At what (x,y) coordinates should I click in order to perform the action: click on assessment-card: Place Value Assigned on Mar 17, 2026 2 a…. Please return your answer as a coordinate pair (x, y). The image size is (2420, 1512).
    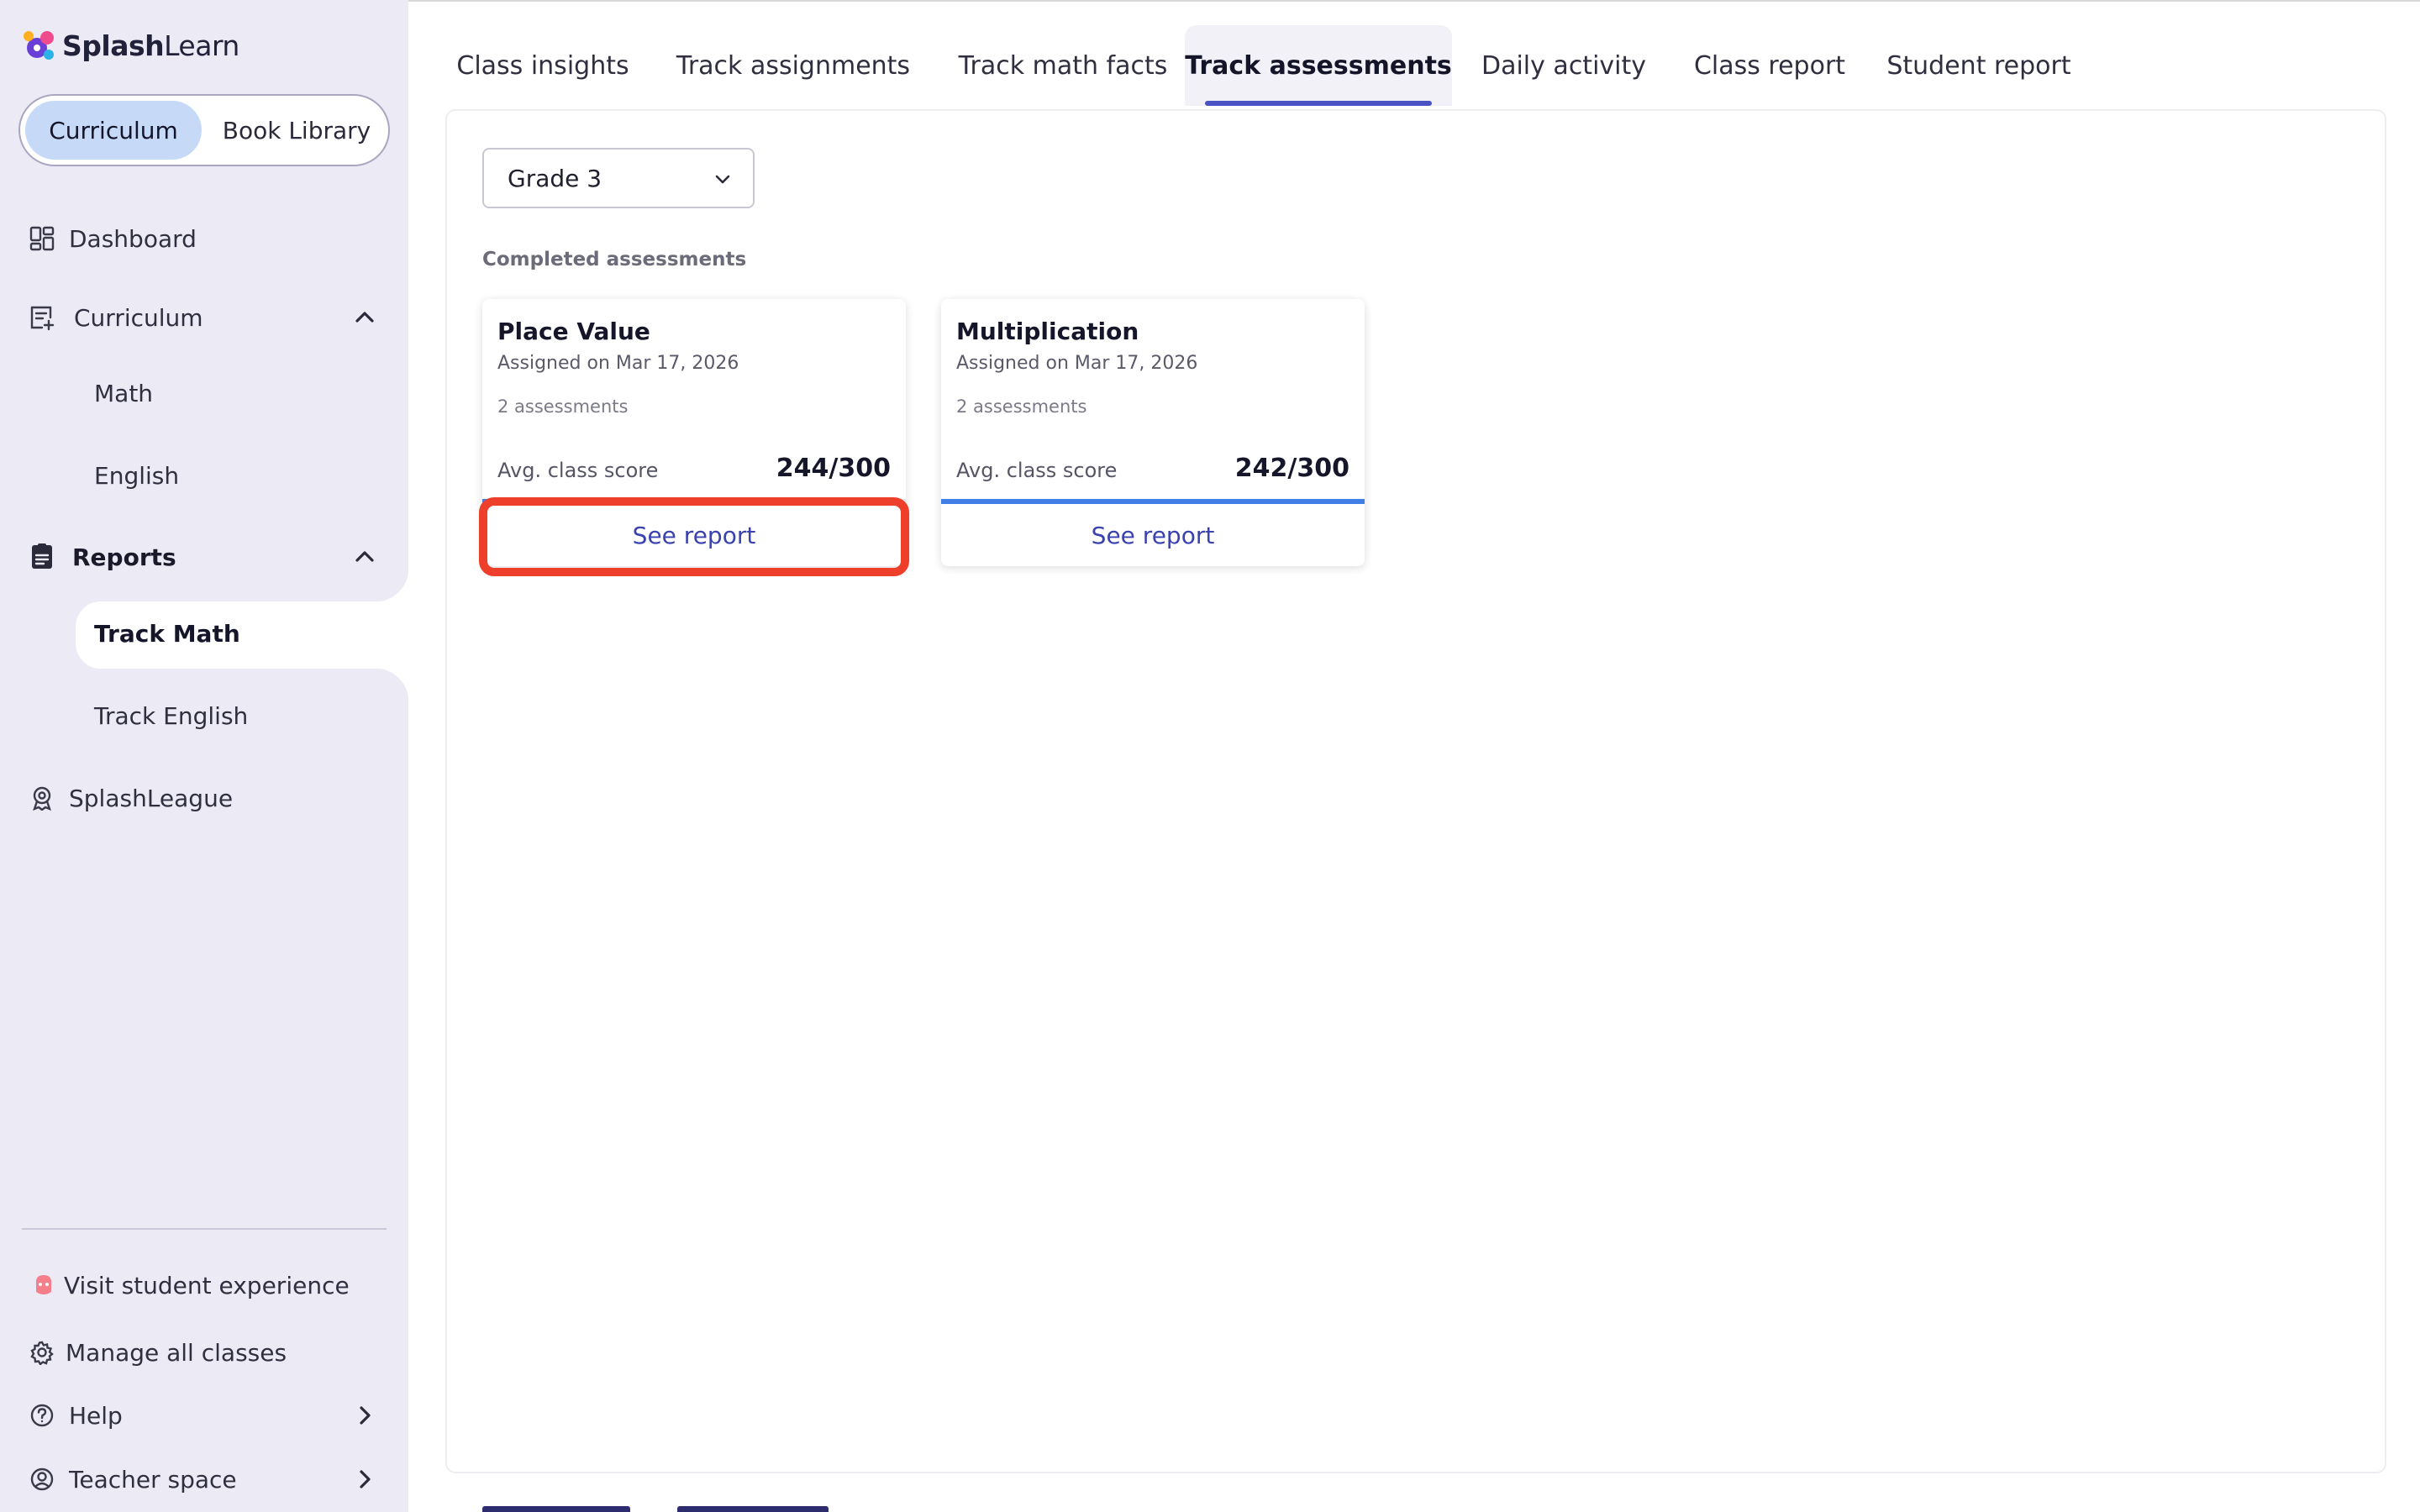
    Looking at the image, I should click on (694, 432).